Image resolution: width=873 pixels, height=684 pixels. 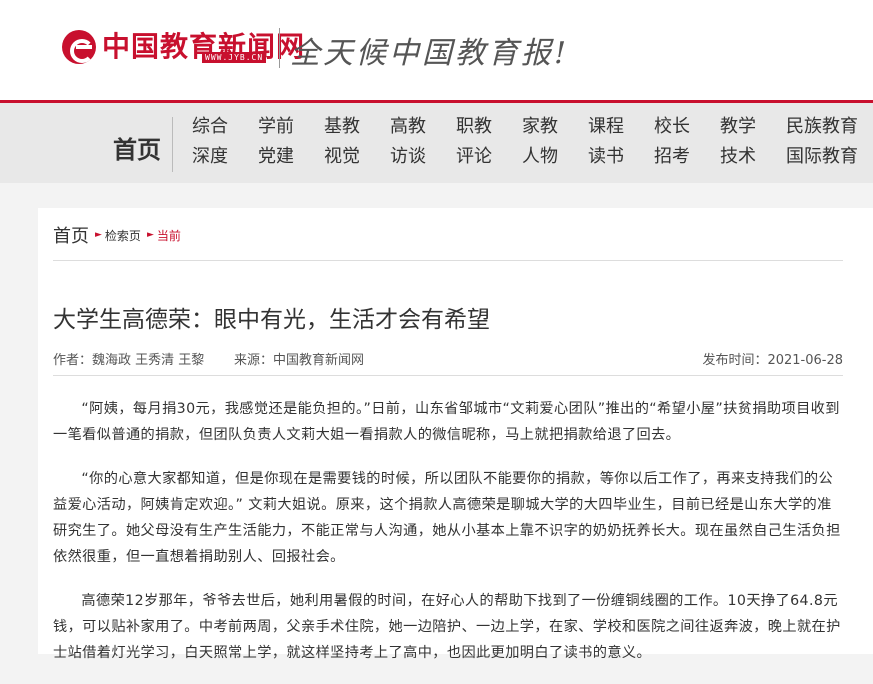 What do you see at coordinates (448, 375) in the screenshot?
I see `meta-divider` at bounding box center [448, 375].